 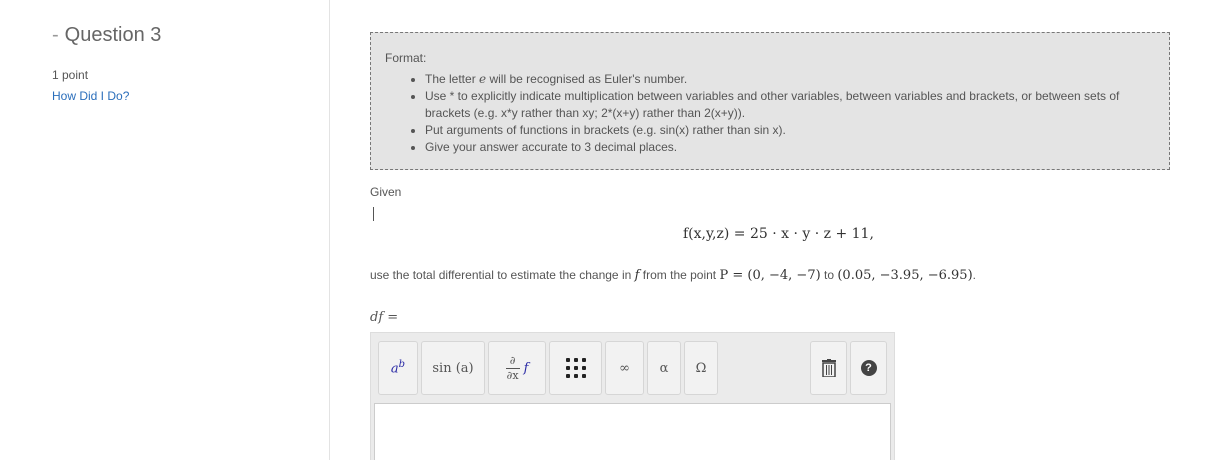 I want to click on given-label: Given, so click(x=386, y=192).